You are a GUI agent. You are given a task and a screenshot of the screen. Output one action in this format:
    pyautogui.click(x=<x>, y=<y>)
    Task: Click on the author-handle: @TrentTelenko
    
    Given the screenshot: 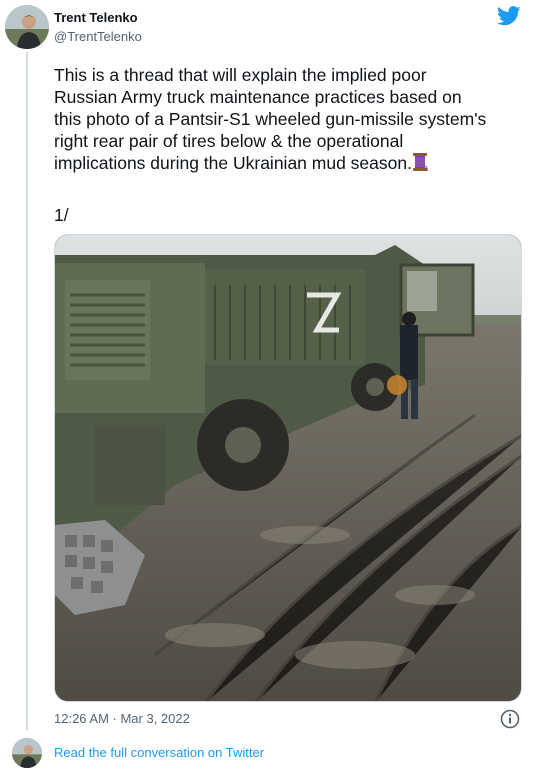 What is the action you would take?
    pyautogui.click(x=98, y=36)
    